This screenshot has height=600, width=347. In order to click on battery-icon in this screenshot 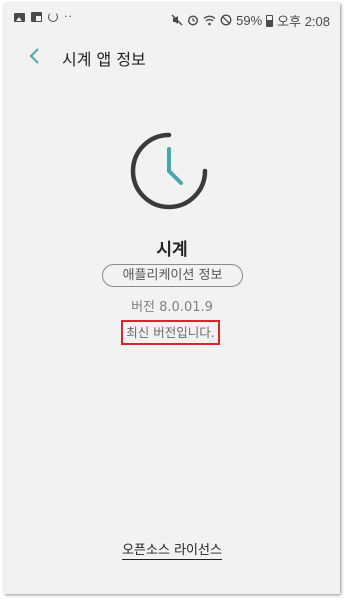, I will do `click(270, 20)`.